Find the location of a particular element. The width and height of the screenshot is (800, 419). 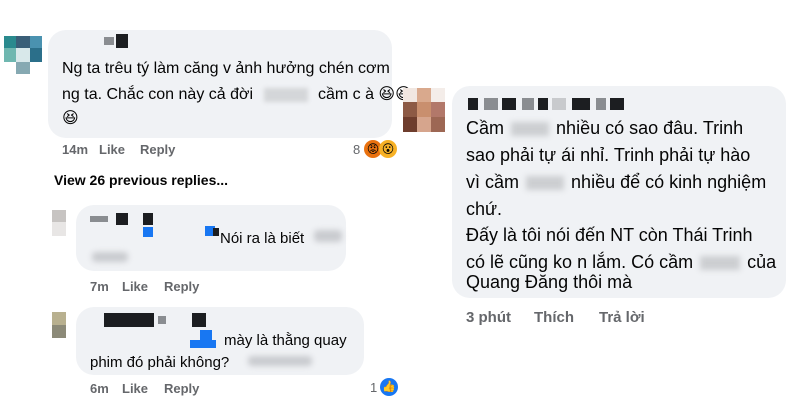

reaction-summary: 1 👍 is located at coordinates (386, 388).